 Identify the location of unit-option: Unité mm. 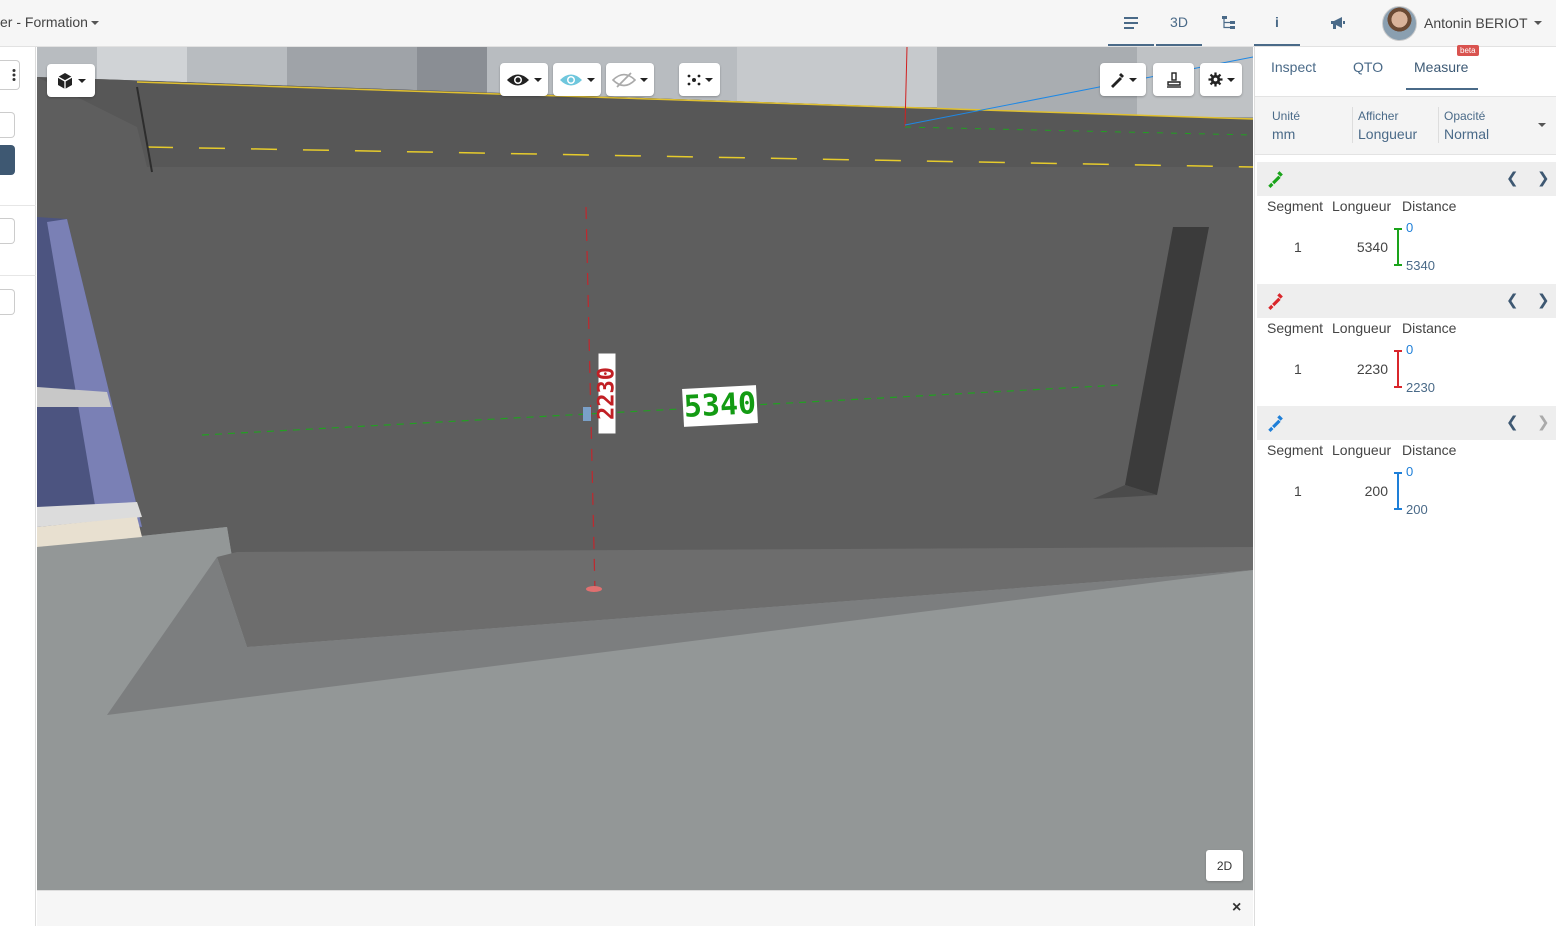
(1286, 125).